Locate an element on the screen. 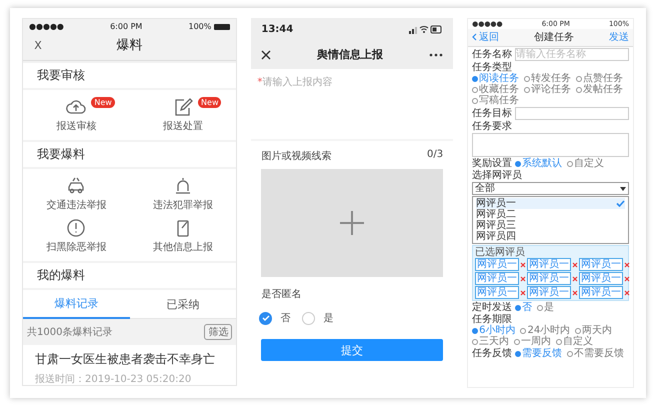 The height and width of the screenshot is (409, 656). radio-option: 评论任务 is located at coordinates (548, 89).